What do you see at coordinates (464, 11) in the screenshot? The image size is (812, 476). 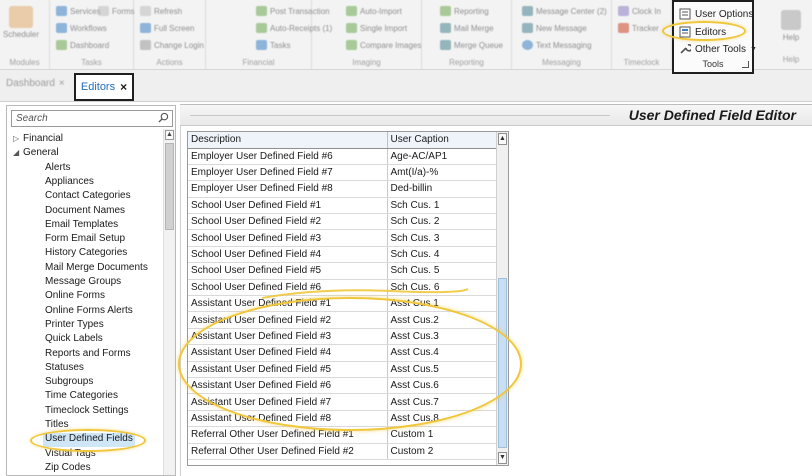 I see `reporting-button: Reporting` at bounding box center [464, 11].